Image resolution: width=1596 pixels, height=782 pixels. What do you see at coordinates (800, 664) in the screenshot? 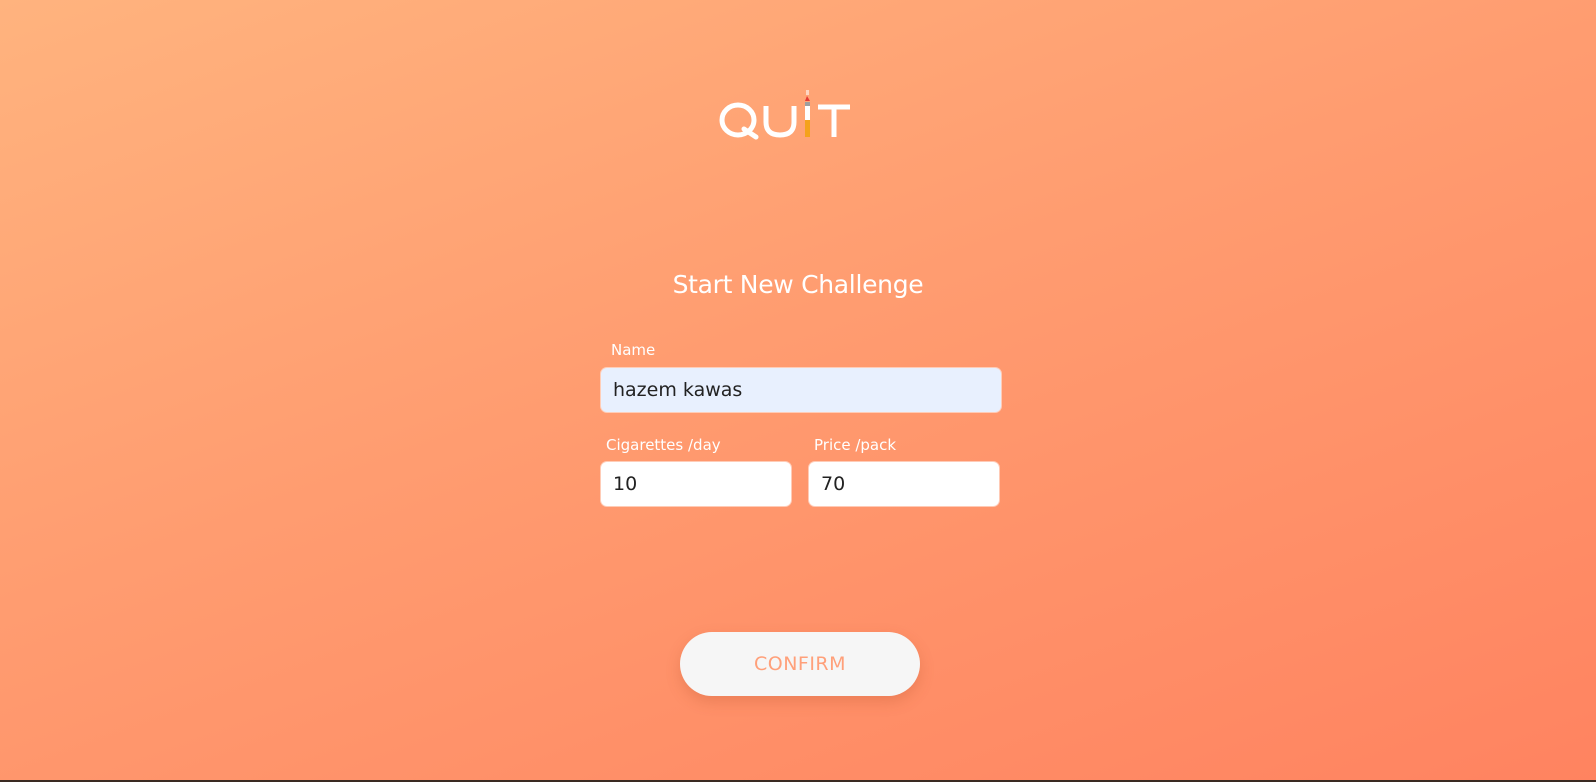
I see `confirm-button: CONFIRM` at bounding box center [800, 664].